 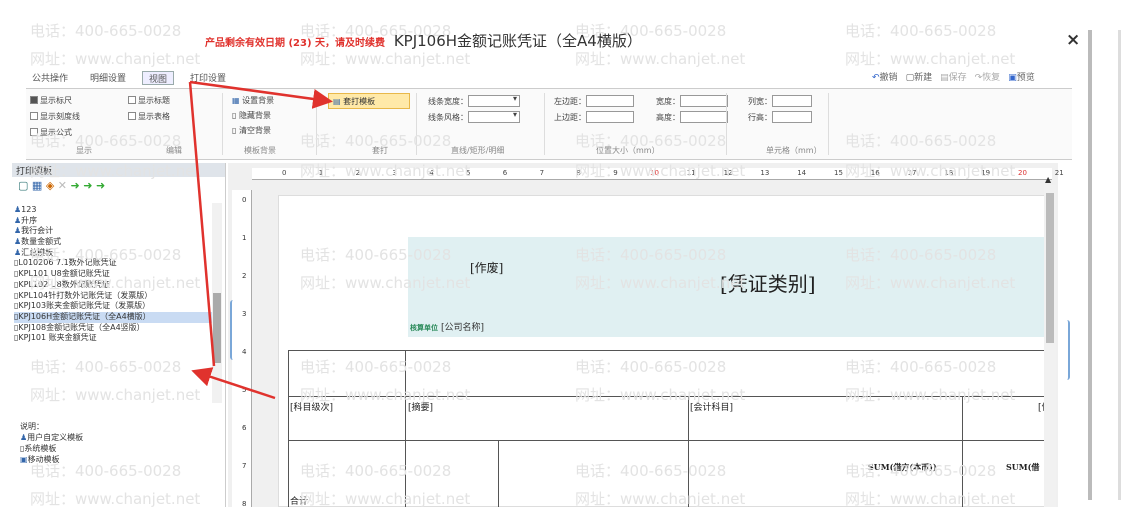 What do you see at coordinates (233, 383) in the screenshot?
I see `arrow-to-selected-template` at bounding box center [233, 383].